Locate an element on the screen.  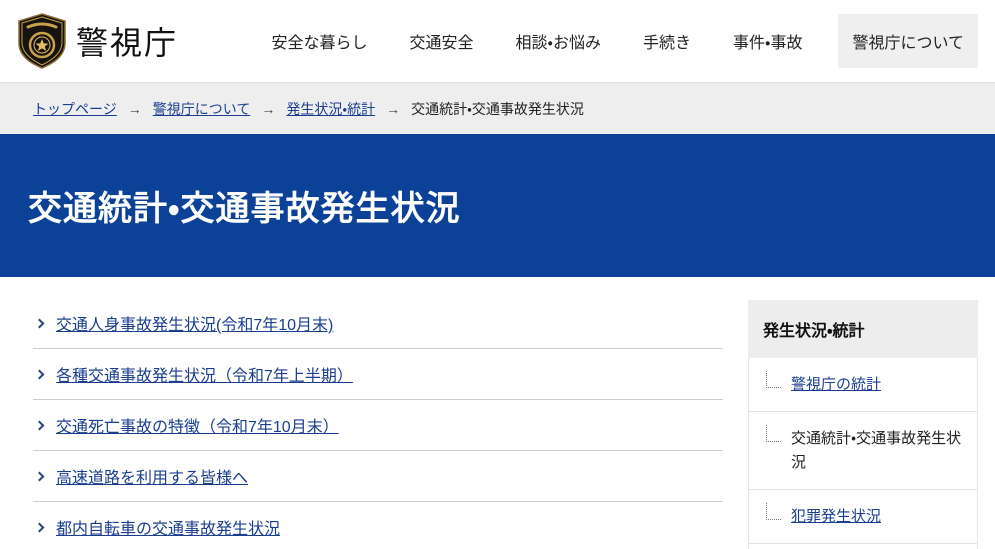
sidebar-current-page-label: 交通統計・交通事故発生状況 is located at coordinates (876, 450).